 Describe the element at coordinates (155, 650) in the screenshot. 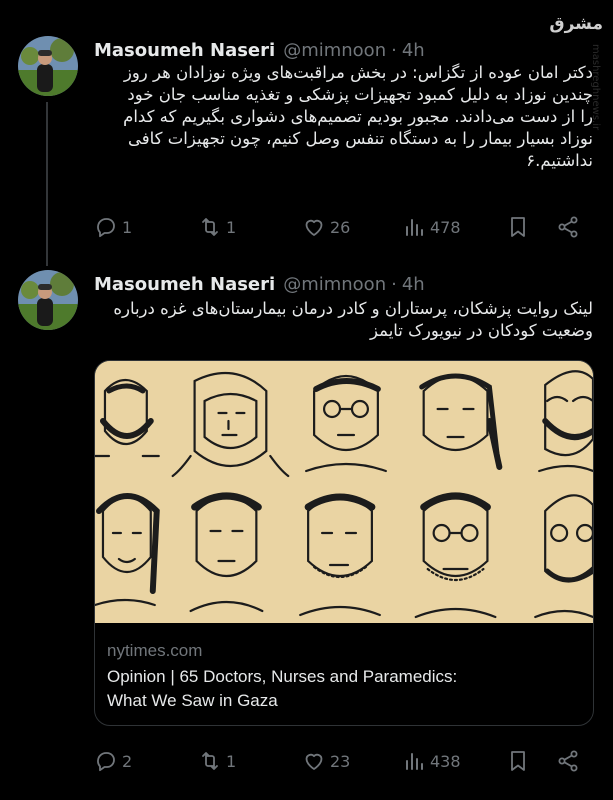

I see `link-domain: nytimes.com` at that location.